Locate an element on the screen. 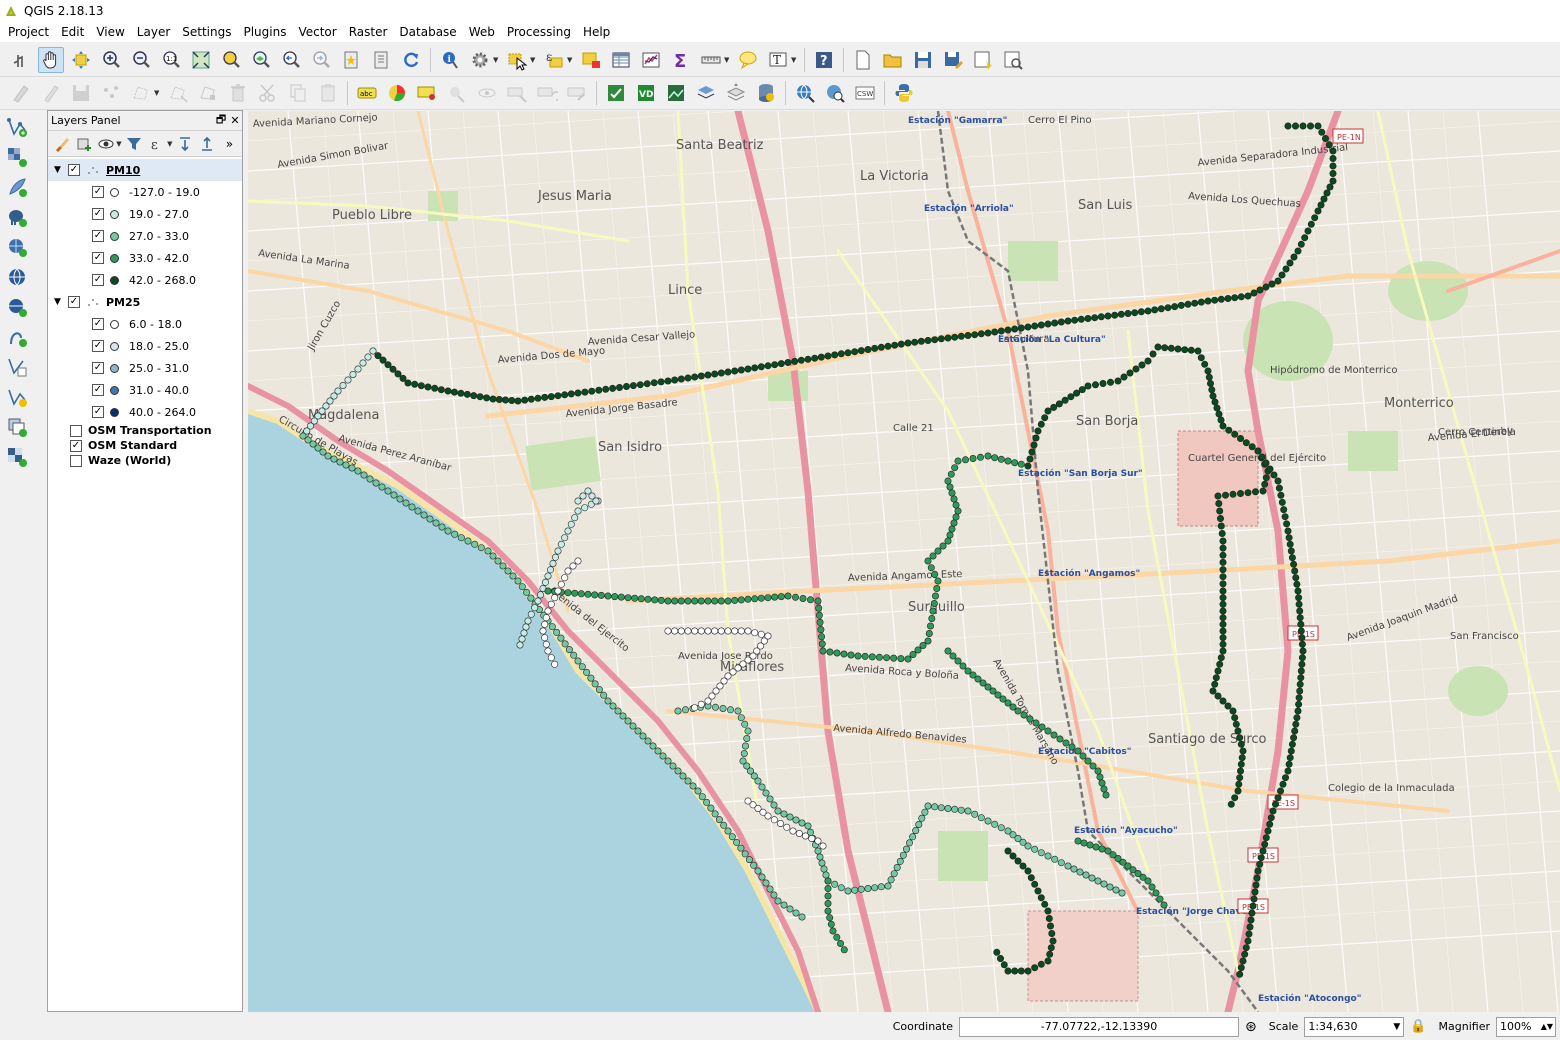  statistical-summary-button is located at coordinates (651, 60).